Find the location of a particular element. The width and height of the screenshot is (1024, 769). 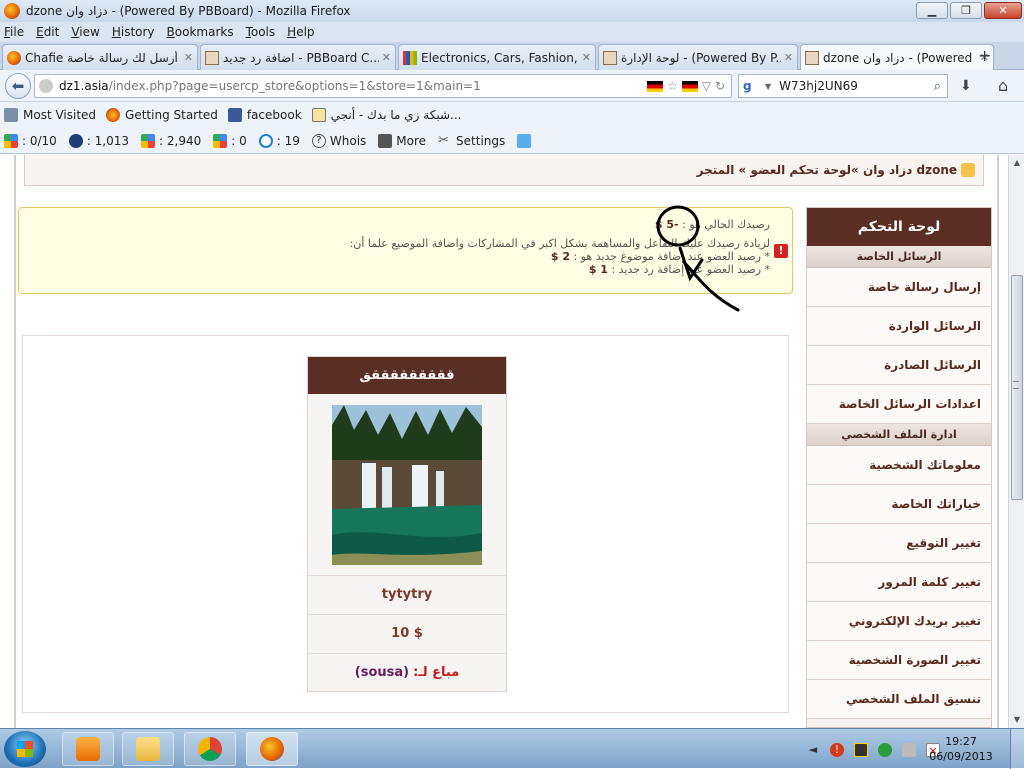

settings-tools-icon: ✂ is located at coordinates (443, 140).